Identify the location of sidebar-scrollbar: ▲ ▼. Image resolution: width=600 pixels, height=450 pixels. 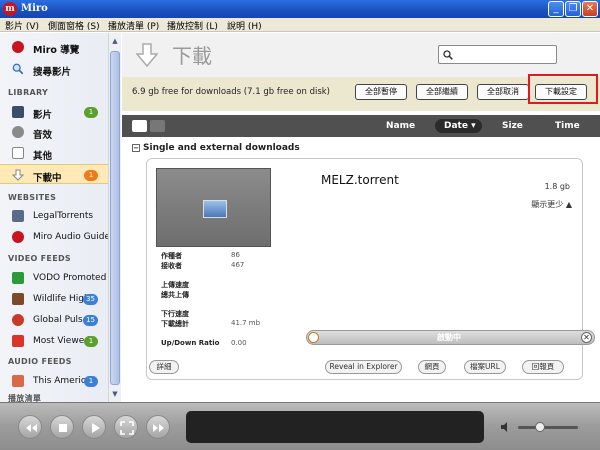
(114, 217).